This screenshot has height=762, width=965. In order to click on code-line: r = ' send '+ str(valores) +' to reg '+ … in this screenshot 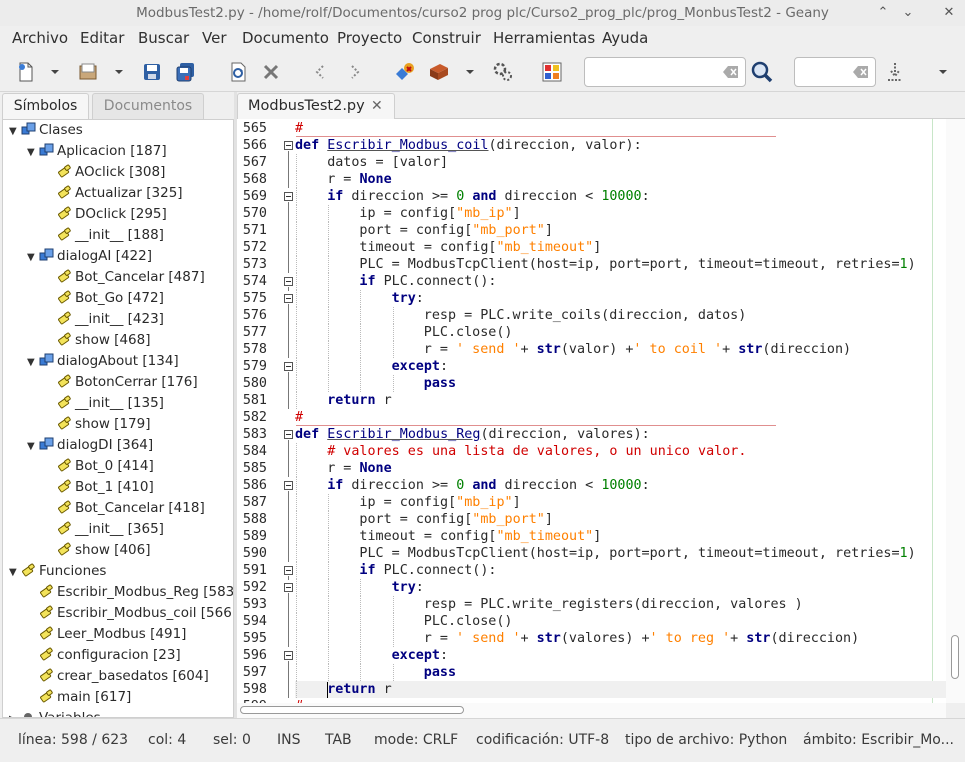, I will do `click(641, 638)`.